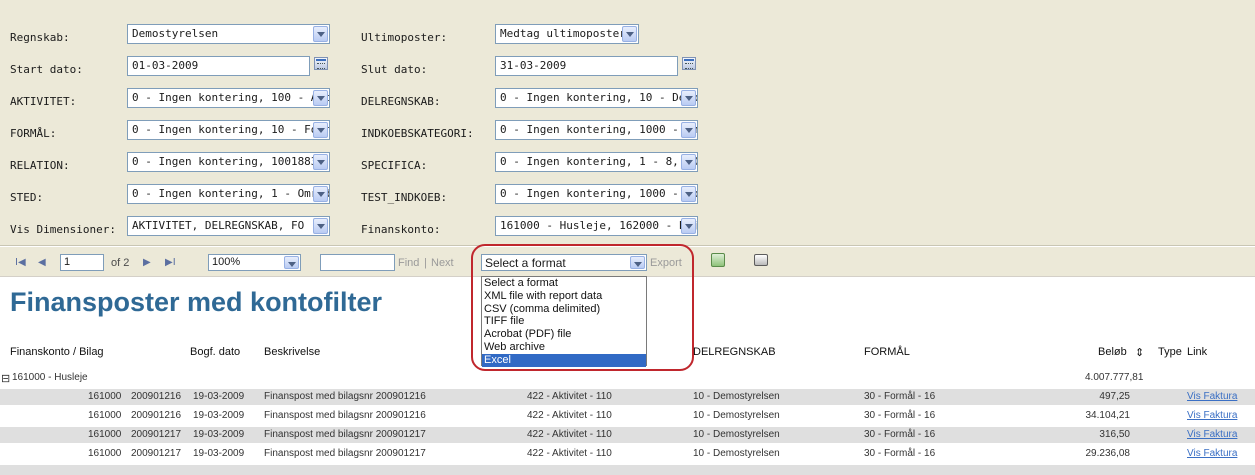 The width and height of the screenshot is (1255, 475). Describe the element at coordinates (404, 197) in the screenshot. I see `test-indkoeb-label: TEST_INDKOEB:` at that location.